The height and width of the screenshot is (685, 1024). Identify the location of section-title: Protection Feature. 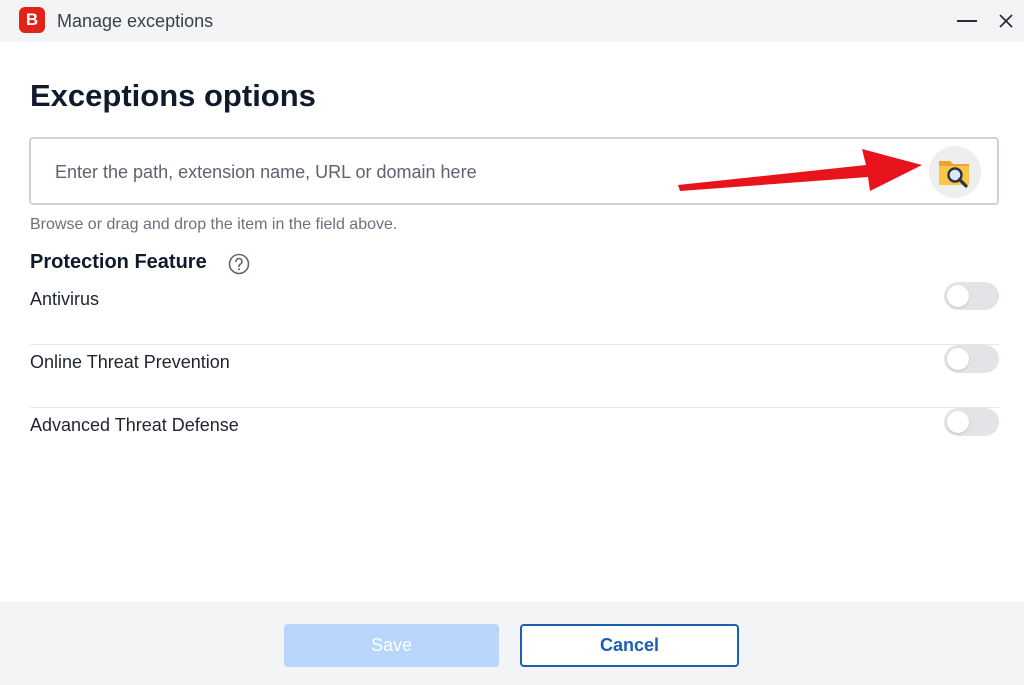
(118, 262).